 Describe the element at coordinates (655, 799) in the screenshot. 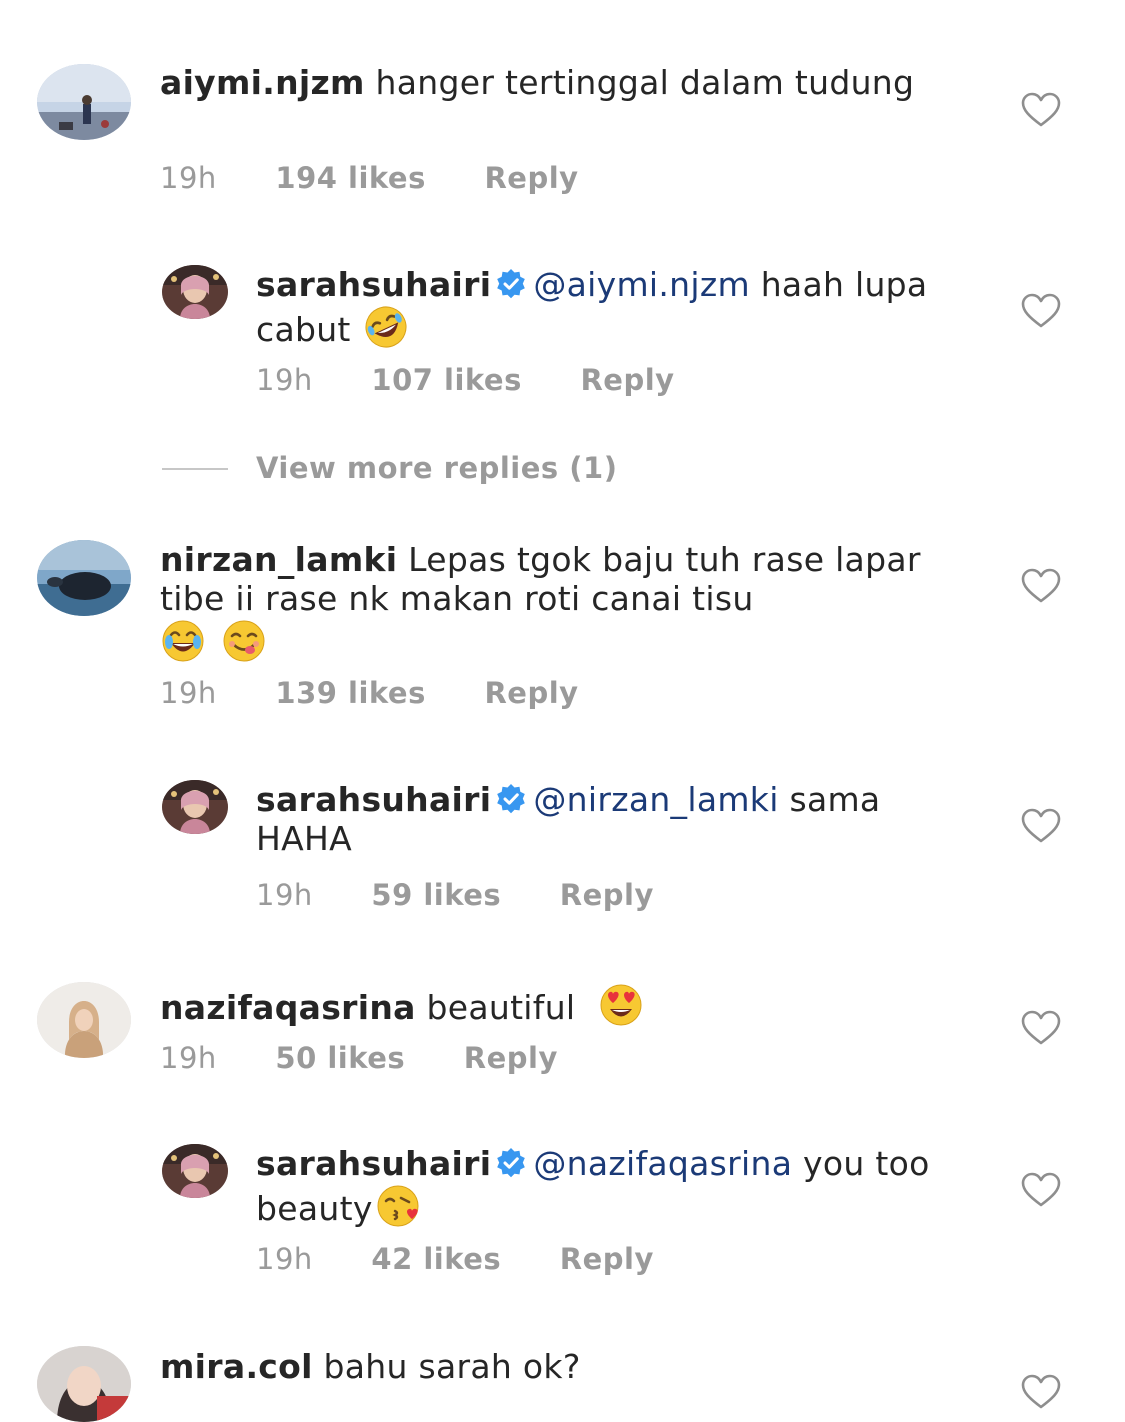

I see `mention-link: @nirzan_lamki` at that location.